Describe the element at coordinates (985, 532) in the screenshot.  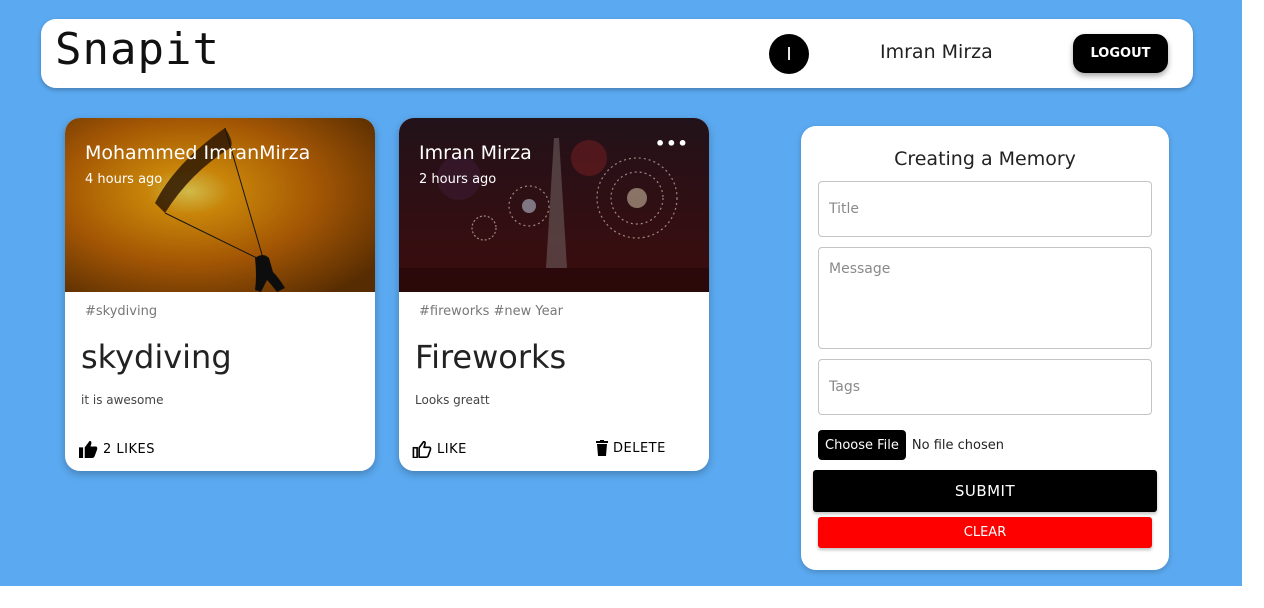
I see `clear-button: CLEAR` at that location.